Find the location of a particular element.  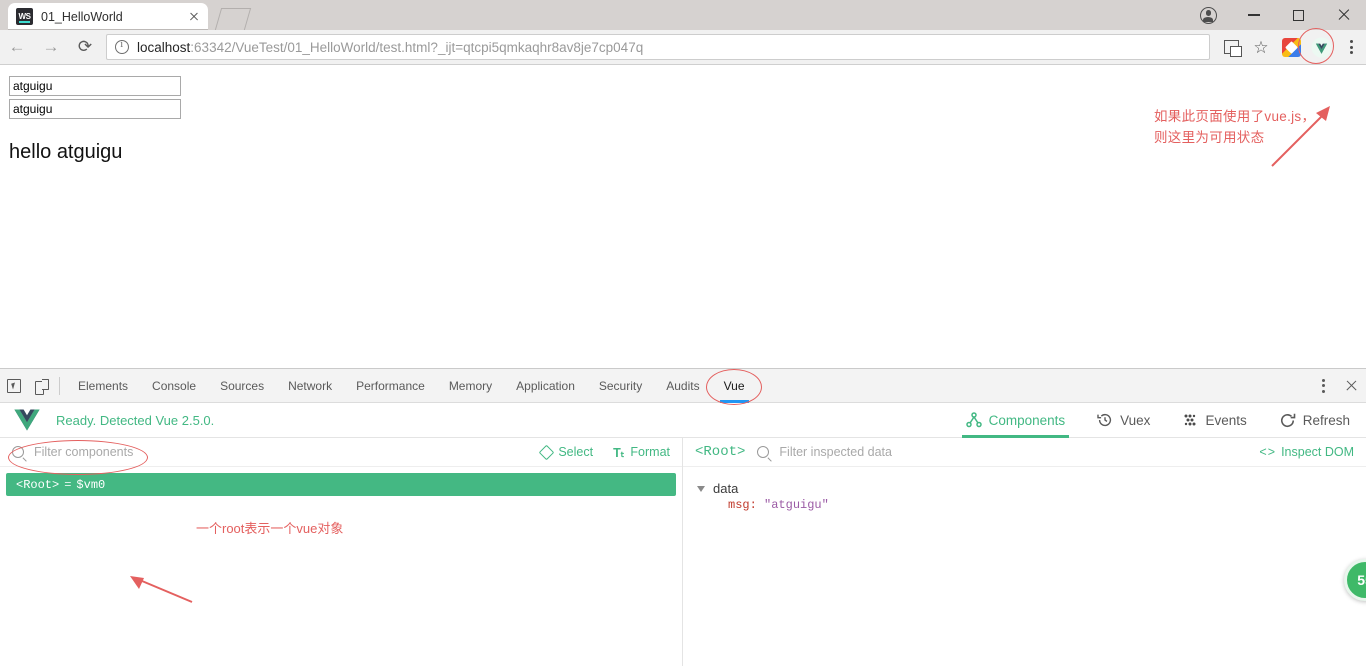

component-instance: $vm0 is located at coordinates (91, 484).